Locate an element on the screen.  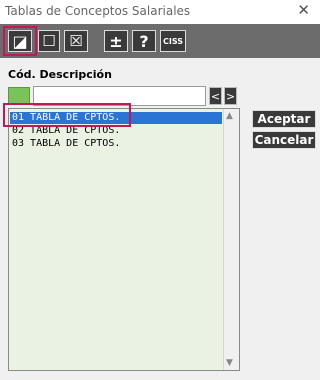
selected-row-highlight is located at coordinates (67, 115).